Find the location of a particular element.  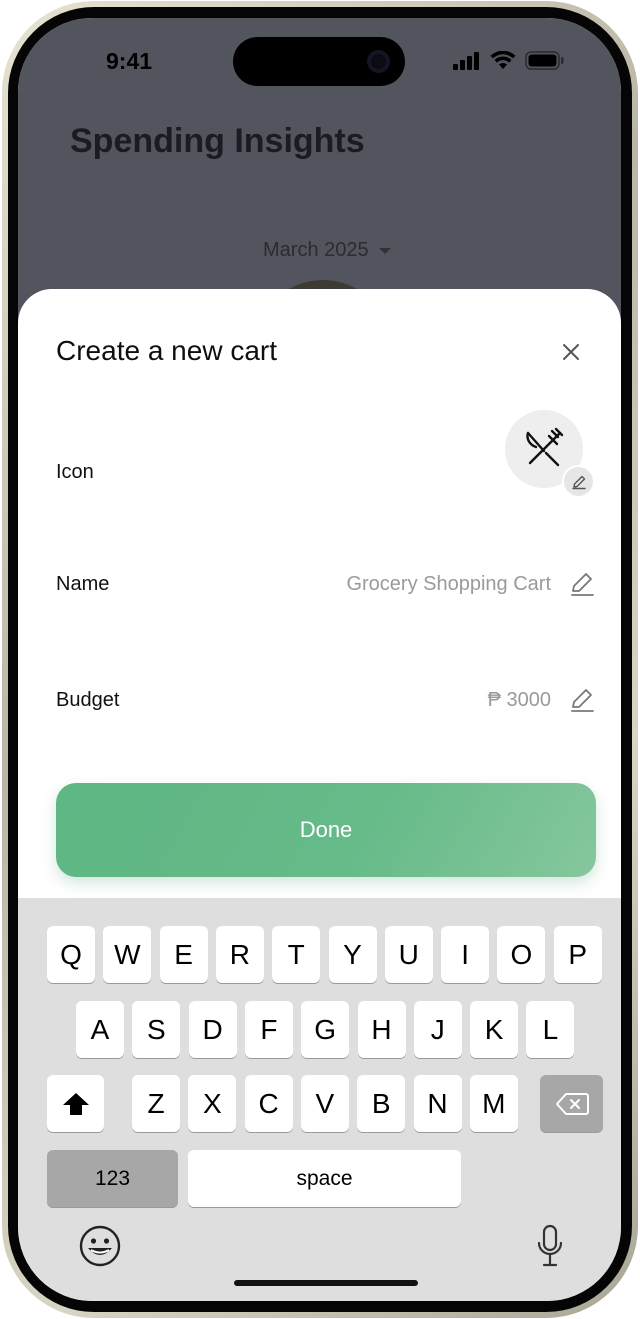

done-button: Done is located at coordinates (326, 830).